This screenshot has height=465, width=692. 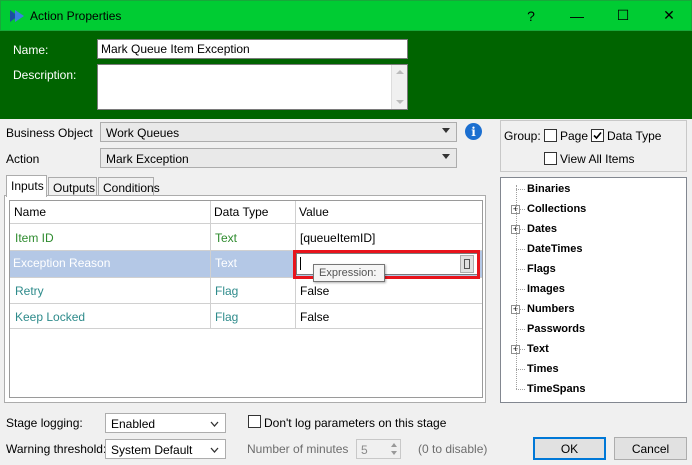 I want to click on tab-conditions: Conditions, so click(x=129, y=187).